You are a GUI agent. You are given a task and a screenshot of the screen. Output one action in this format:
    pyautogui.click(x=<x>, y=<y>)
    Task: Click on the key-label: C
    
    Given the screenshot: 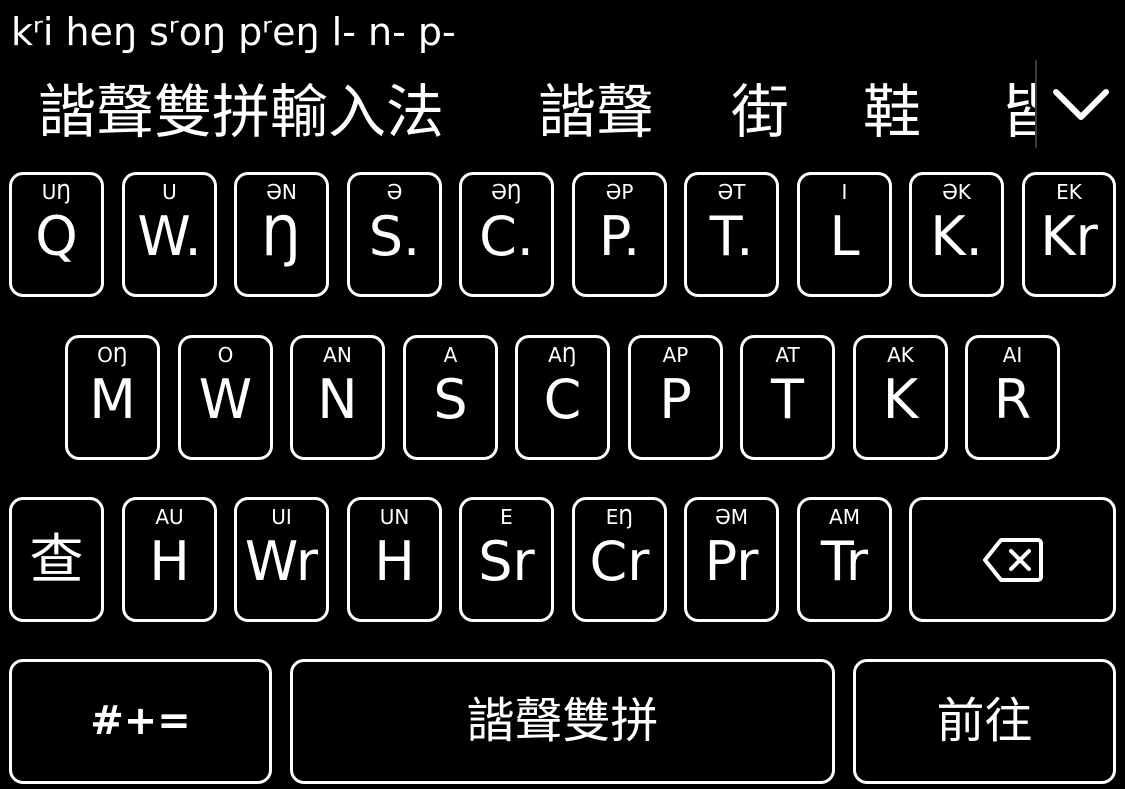 What is the action you would take?
    pyautogui.click(x=562, y=399)
    